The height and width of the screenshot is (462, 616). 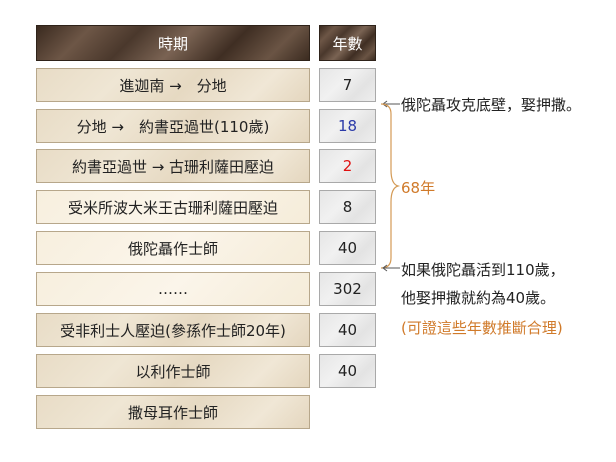 I want to click on annotation-top: 俄陀聶攻克底壁，娶押撒。, so click(x=491, y=105).